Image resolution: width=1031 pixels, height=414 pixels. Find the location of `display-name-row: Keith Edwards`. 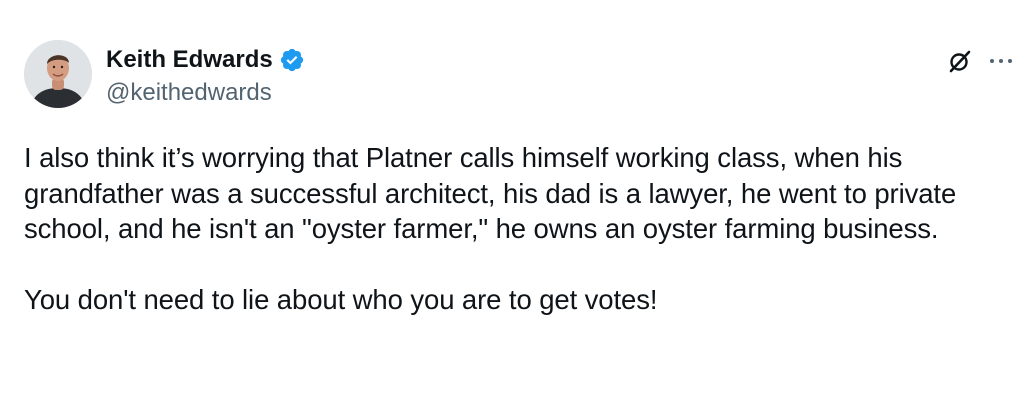

display-name-row: Keith Edwards is located at coordinates (205, 60).